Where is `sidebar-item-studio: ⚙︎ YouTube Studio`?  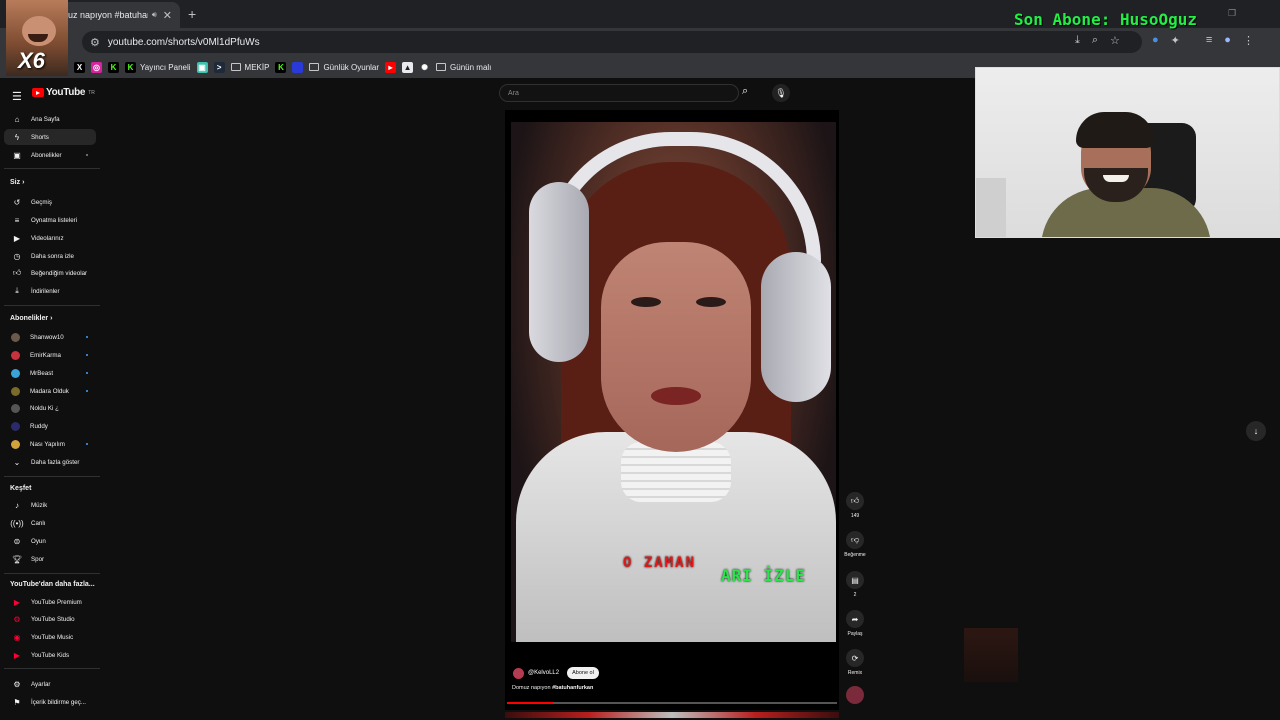
sidebar-item-studio: ⚙︎ YouTube Studio is located at coordinates (50, 619).